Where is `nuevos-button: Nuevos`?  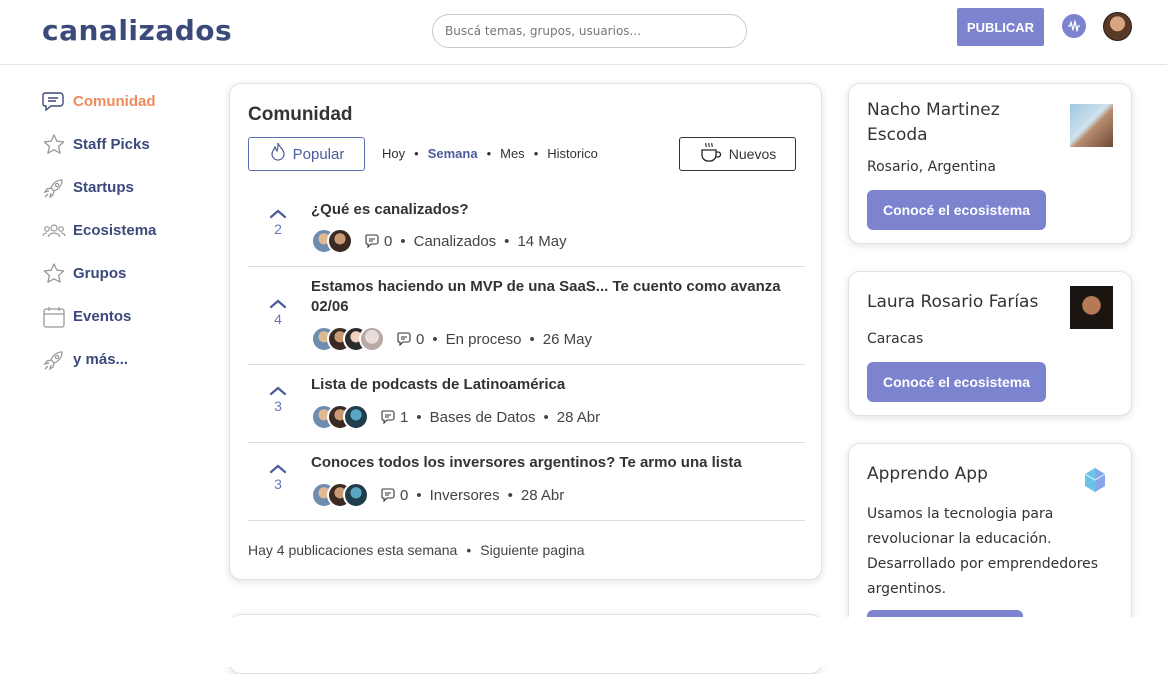 nuevos-button: Nuevos is located at coordinates (737, 154).